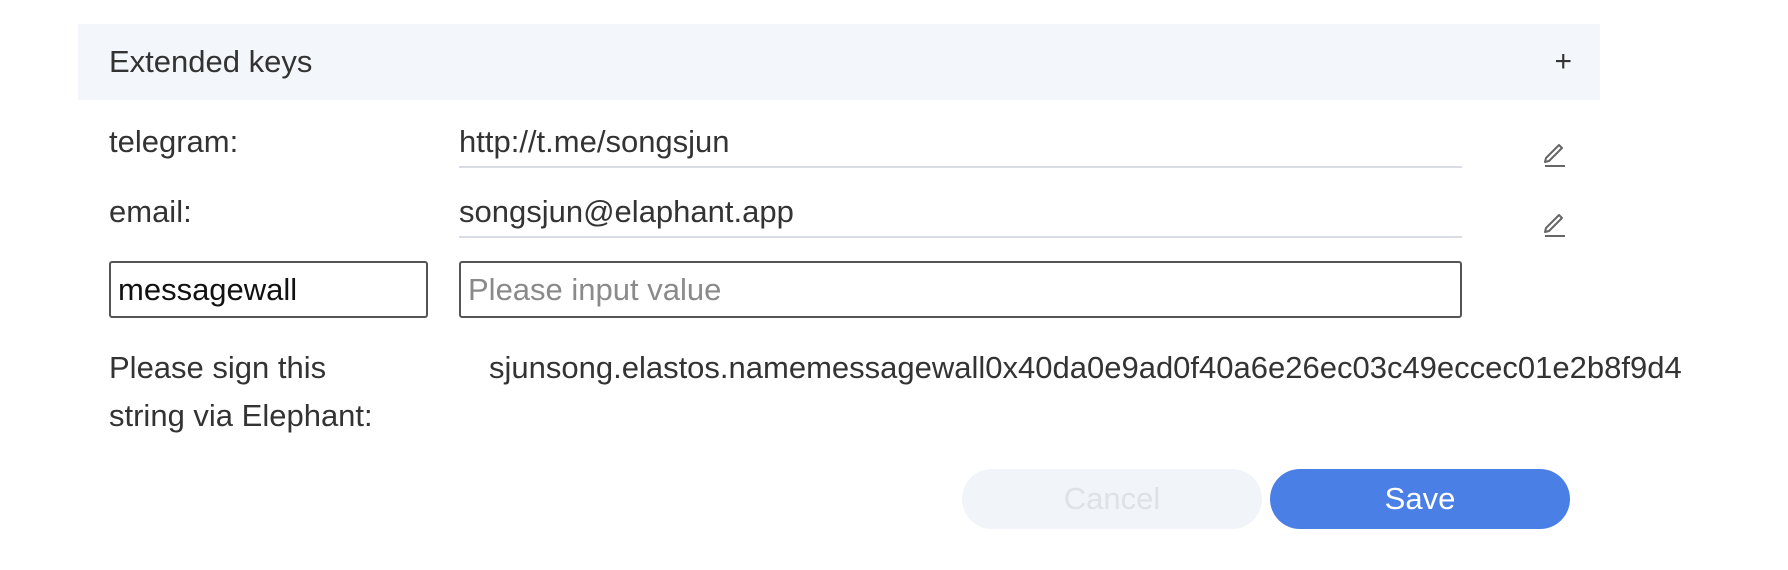 The width and height of the screenshot is (1788, 570). What do you see at coordinates (174, 141) in the screenshot?
I see `field-label-telegram: telegram:` at bounding box center [174, 141].